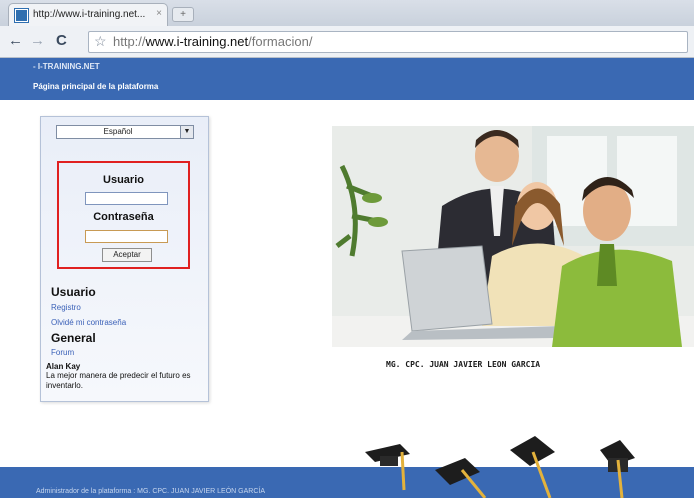 This screenshot has height=498, width=694. What do you see at coordinates (100, 41) in the screenshot?
I see `bookmark-star-icon: ☆` at bounding box center [100, 41].